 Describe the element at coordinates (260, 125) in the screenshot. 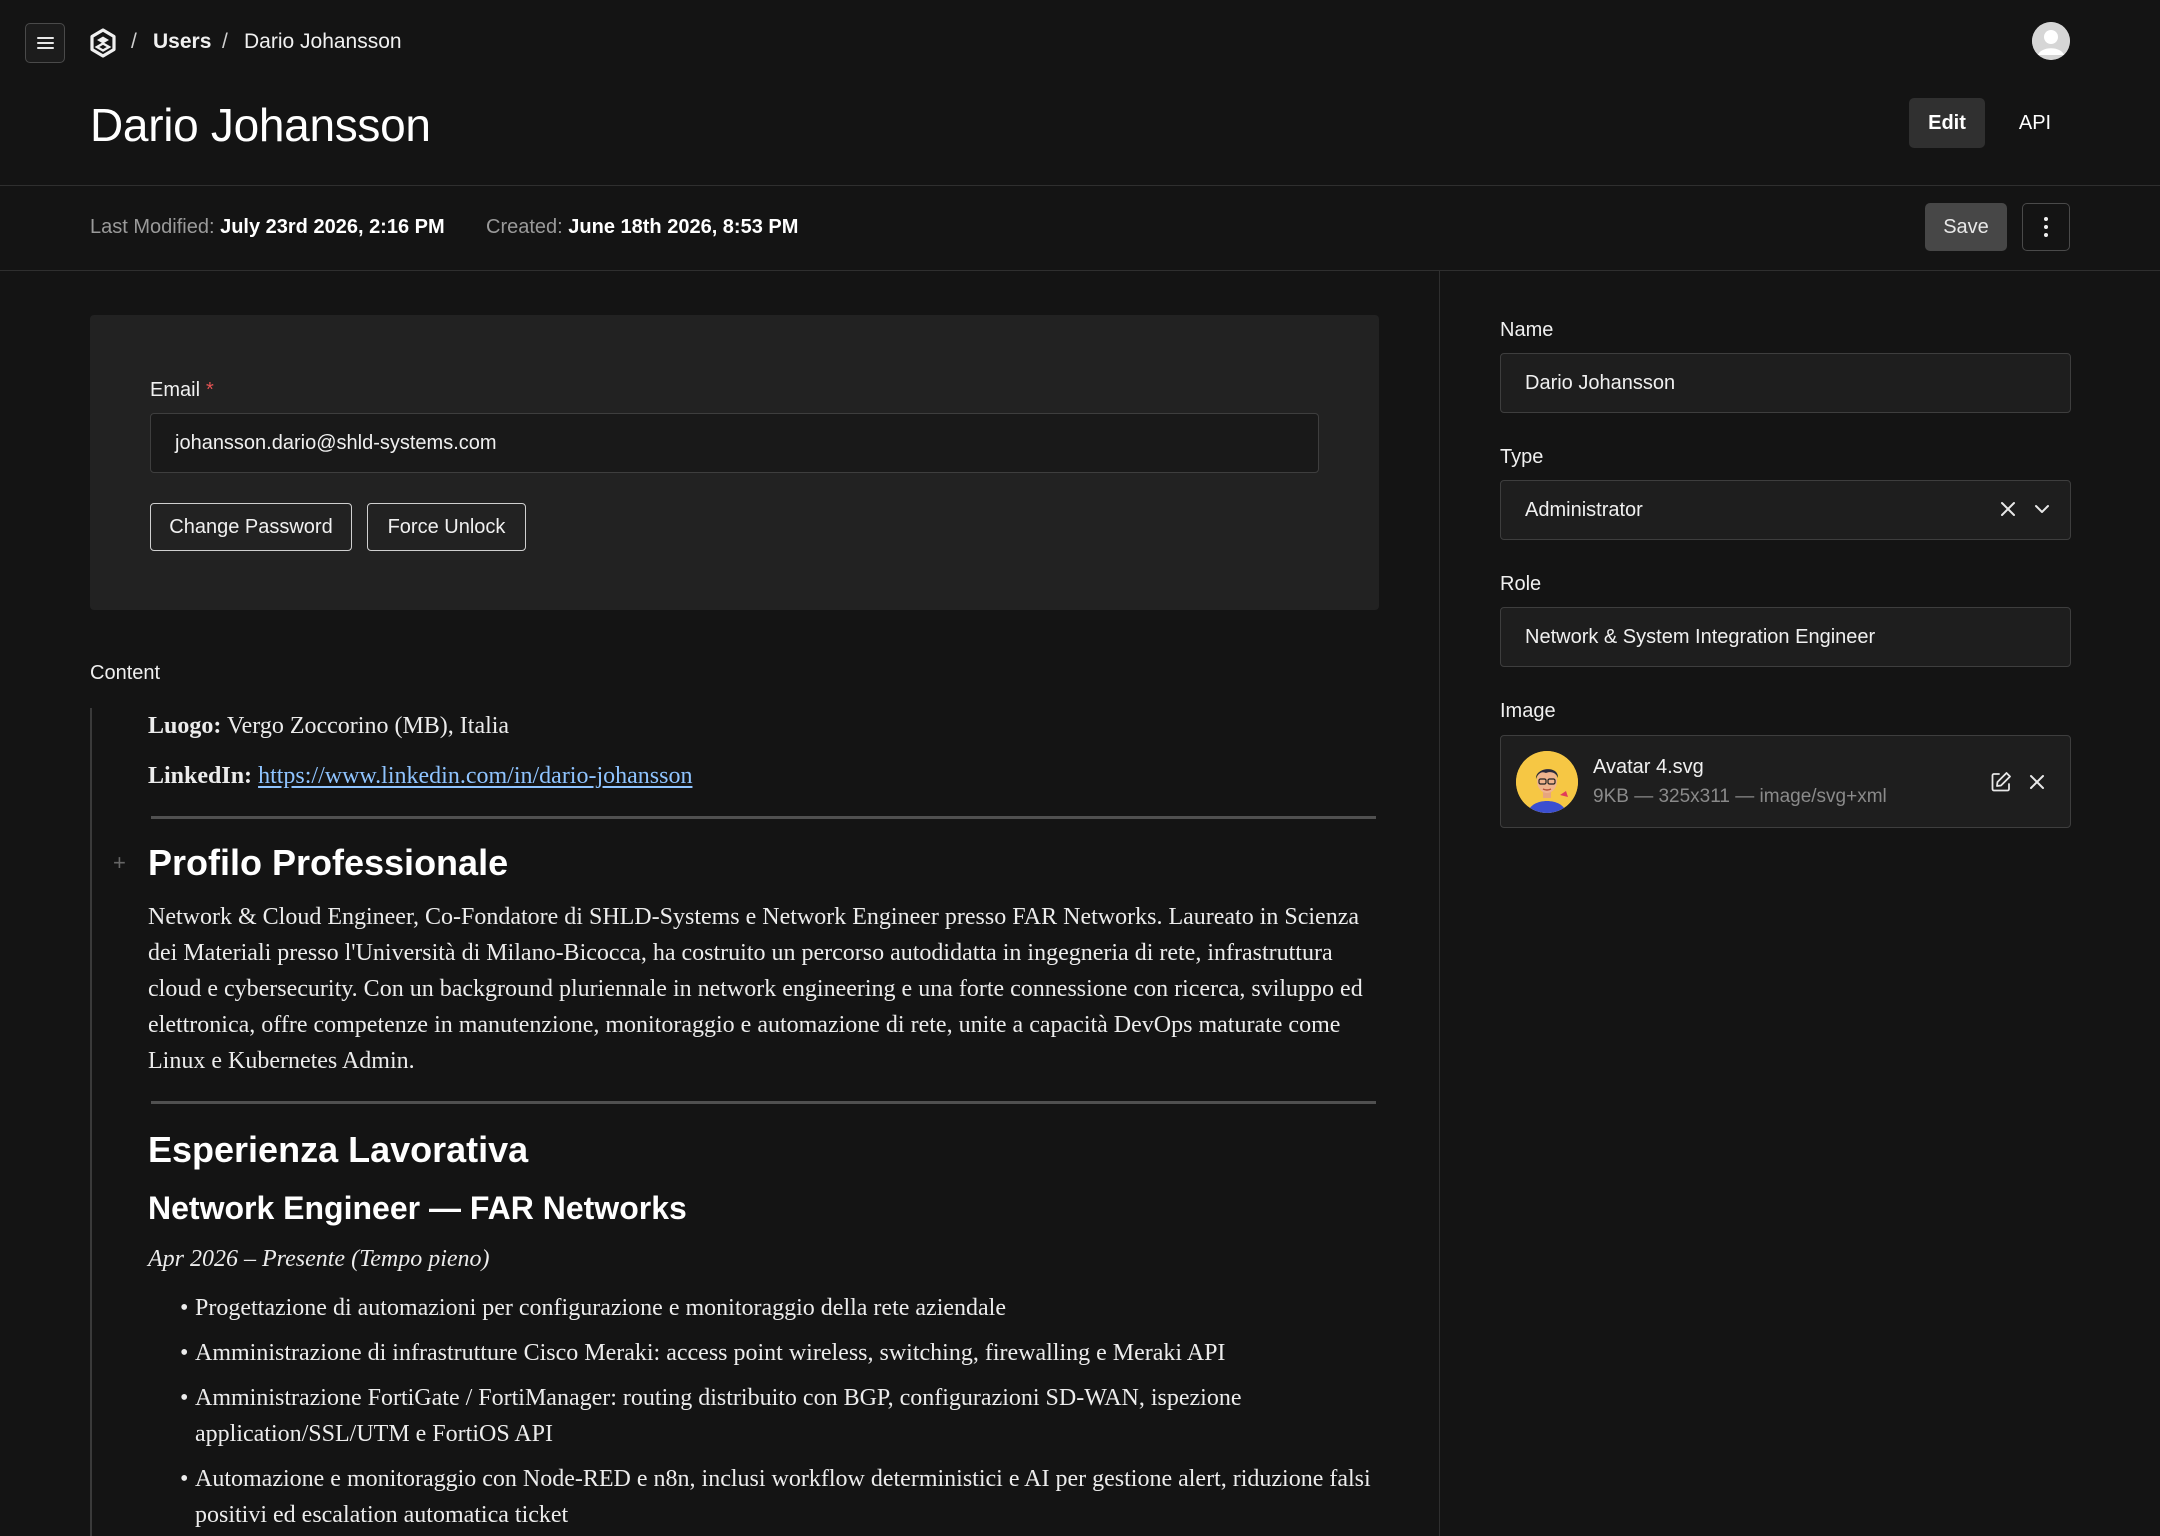

I see `page-title: Dario Johansson` at that location.